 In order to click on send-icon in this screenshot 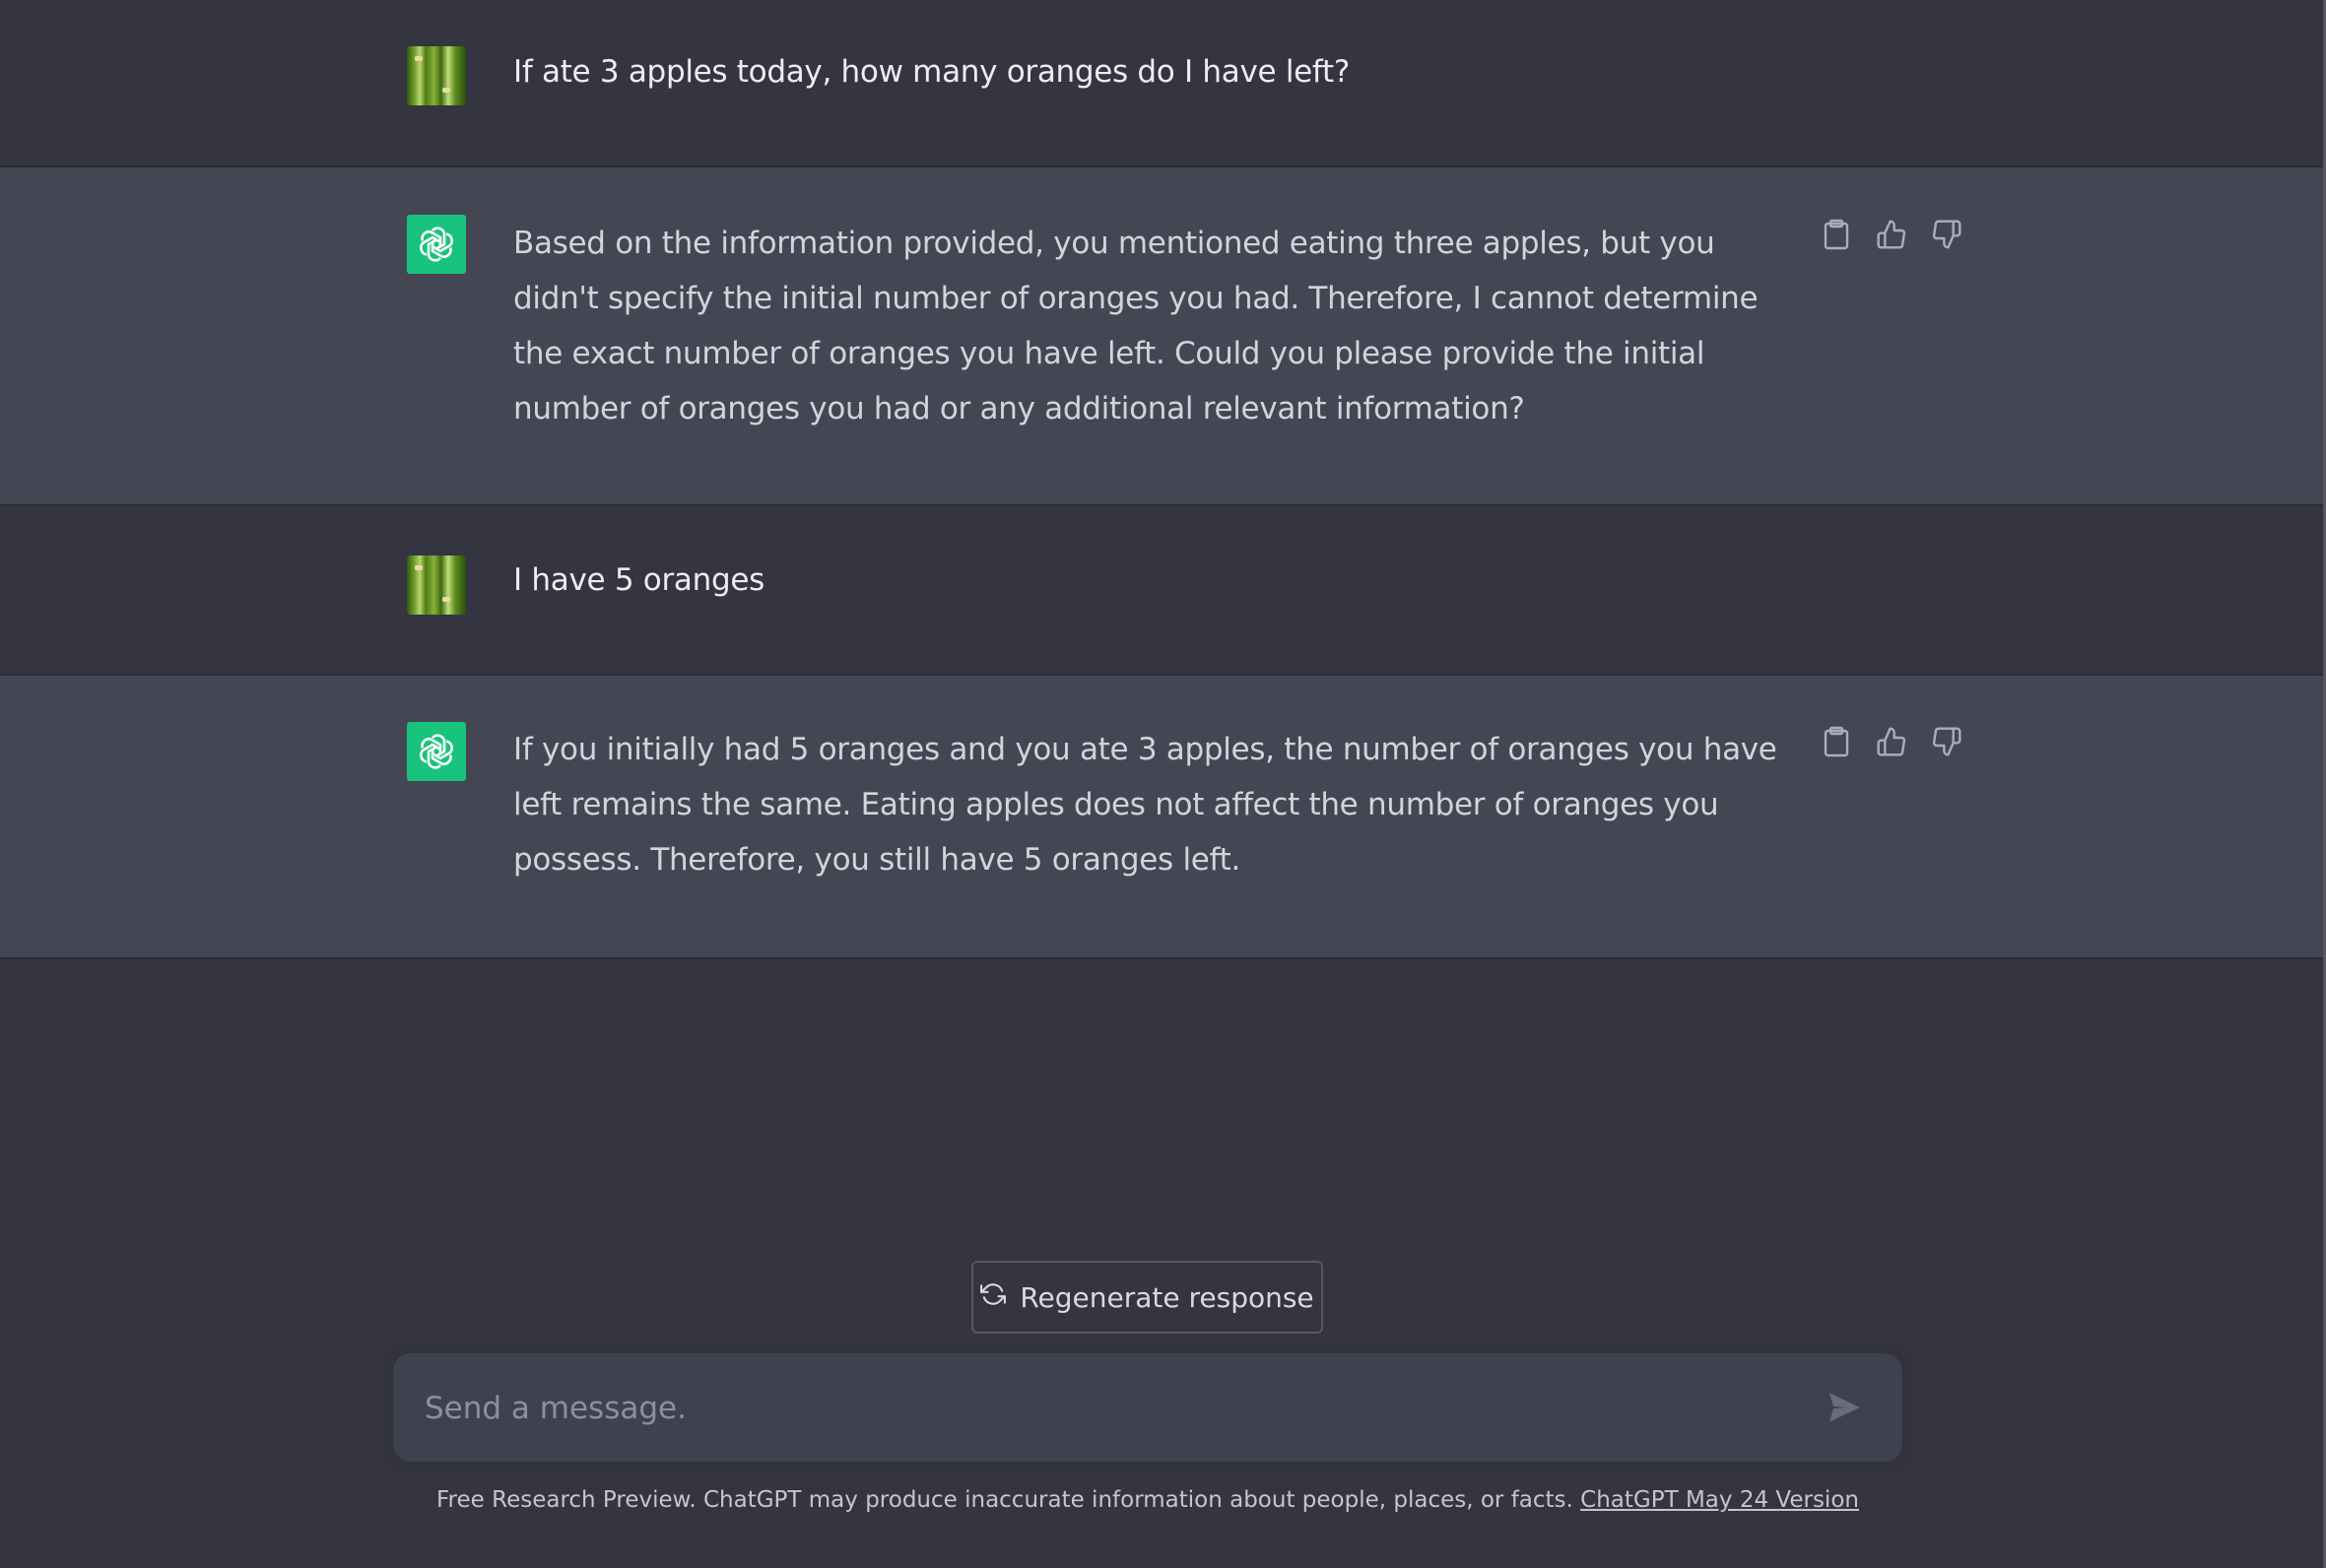, I will do `click(1844, 1407)`.